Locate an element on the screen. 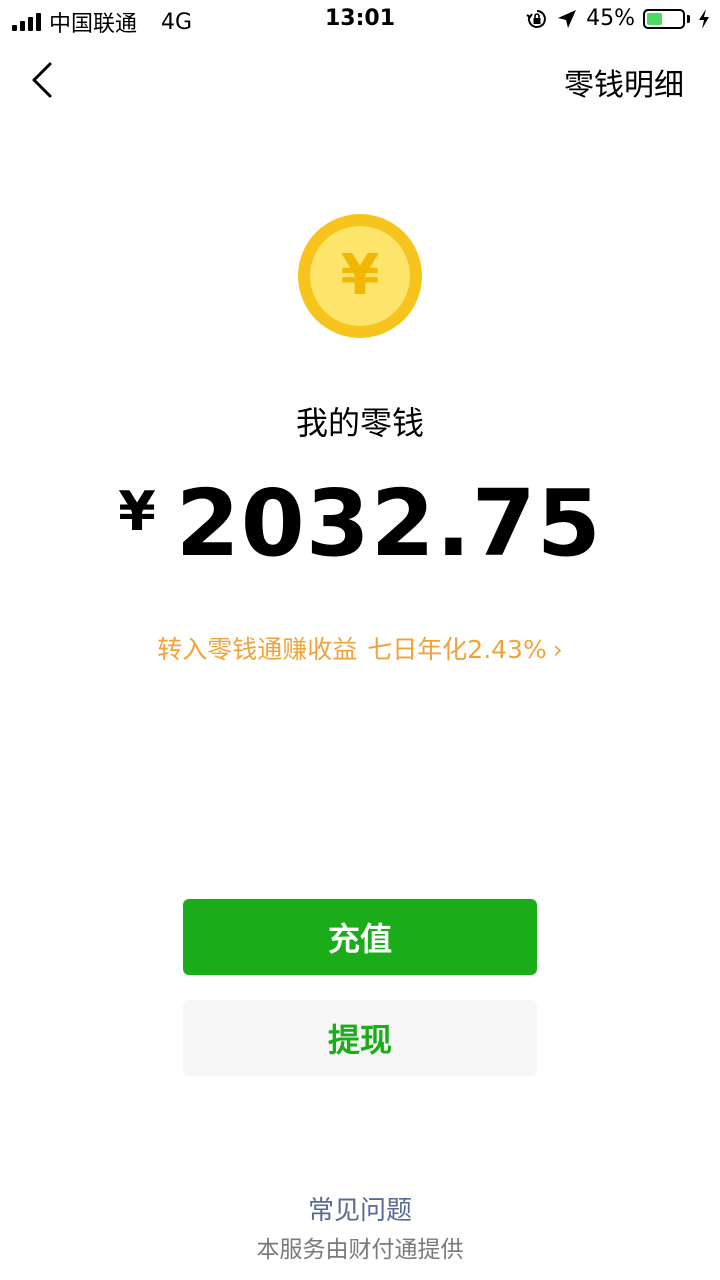 The height and width of the screenshot is (1280, 720). location-arrow-icon is located at coordinates (567, 18).